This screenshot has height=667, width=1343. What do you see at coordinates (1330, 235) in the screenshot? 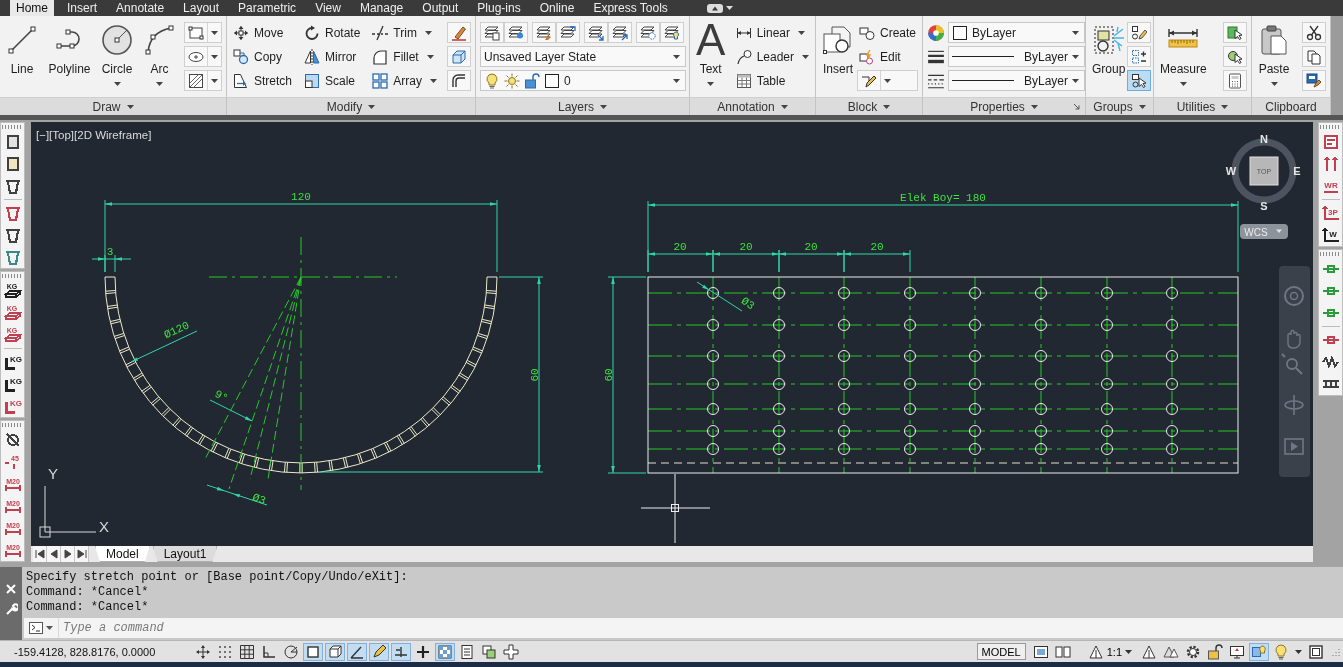
I see `palette-tool-button: W` at bounding box center [1330, 235].